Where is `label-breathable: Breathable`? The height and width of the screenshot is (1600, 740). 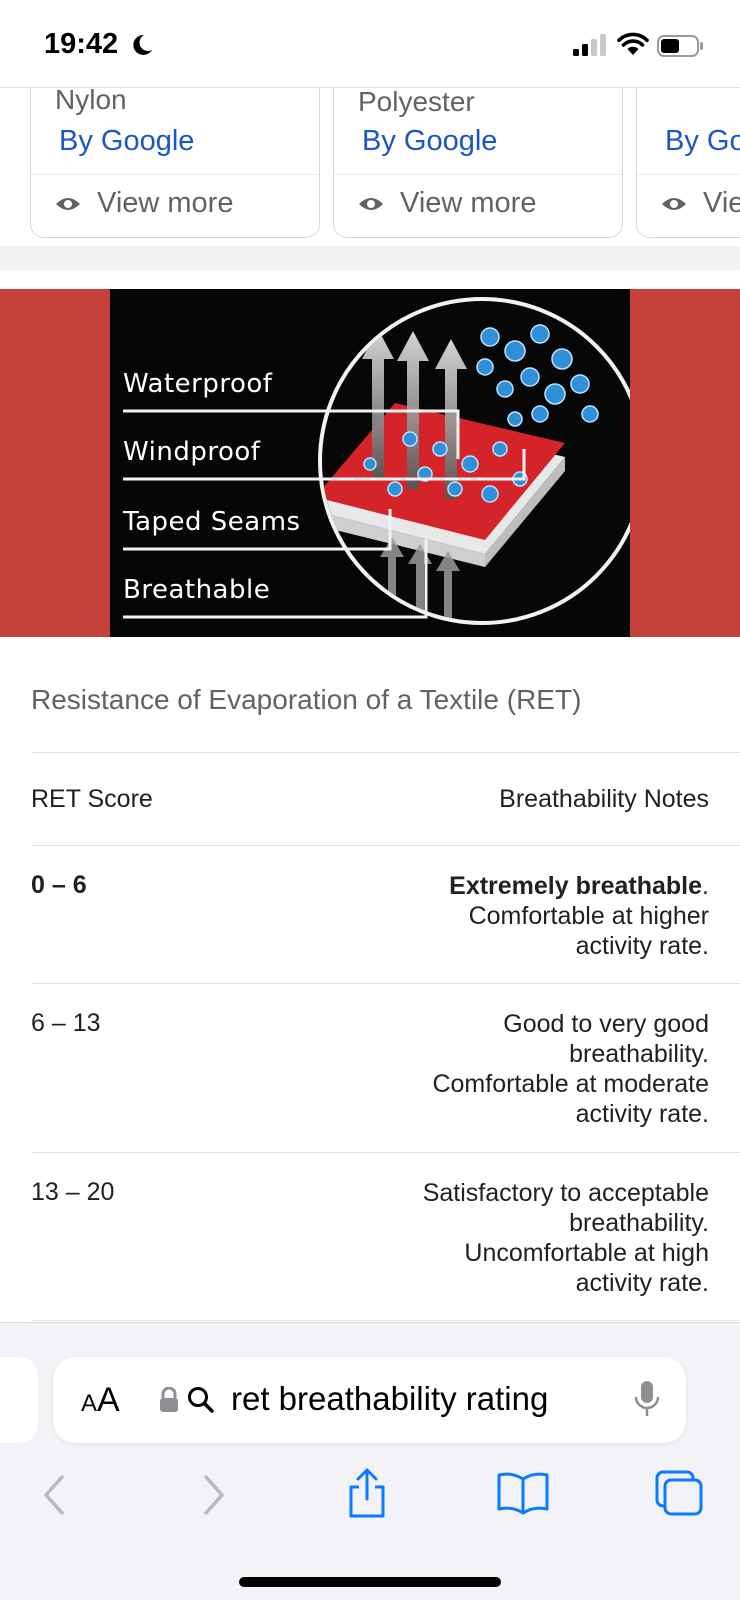 label-breathable: Breathable is located at coordinates (197, 590).